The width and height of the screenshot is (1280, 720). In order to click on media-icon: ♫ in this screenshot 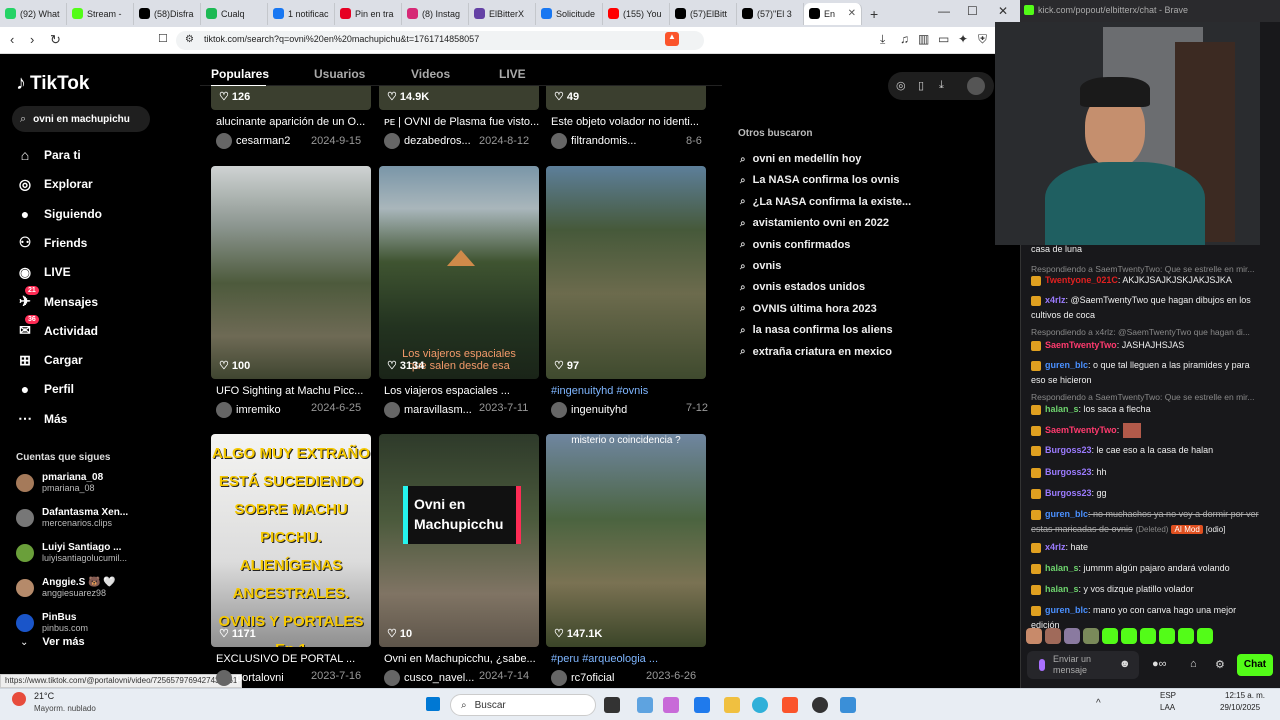, I will do `click(904, 39)`.